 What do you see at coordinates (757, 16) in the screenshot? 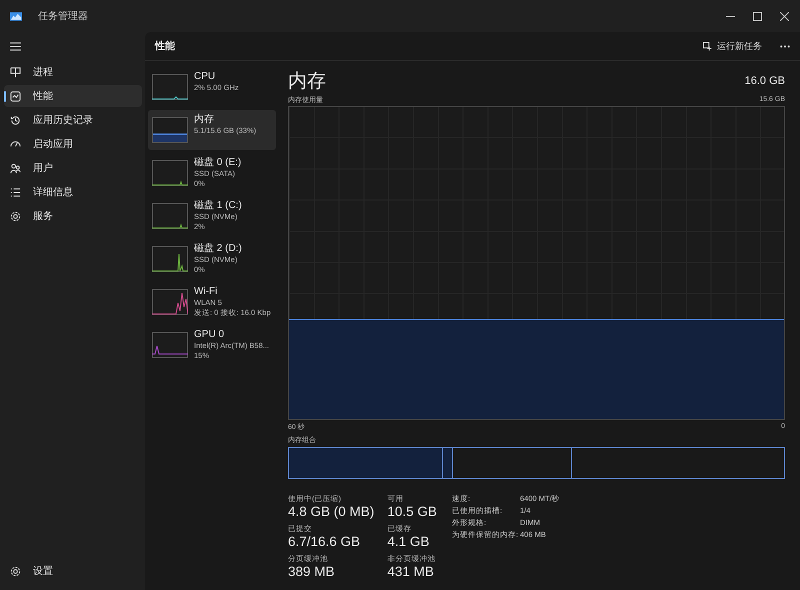
I see `maximize-icon` at bounding box center [757, 16].